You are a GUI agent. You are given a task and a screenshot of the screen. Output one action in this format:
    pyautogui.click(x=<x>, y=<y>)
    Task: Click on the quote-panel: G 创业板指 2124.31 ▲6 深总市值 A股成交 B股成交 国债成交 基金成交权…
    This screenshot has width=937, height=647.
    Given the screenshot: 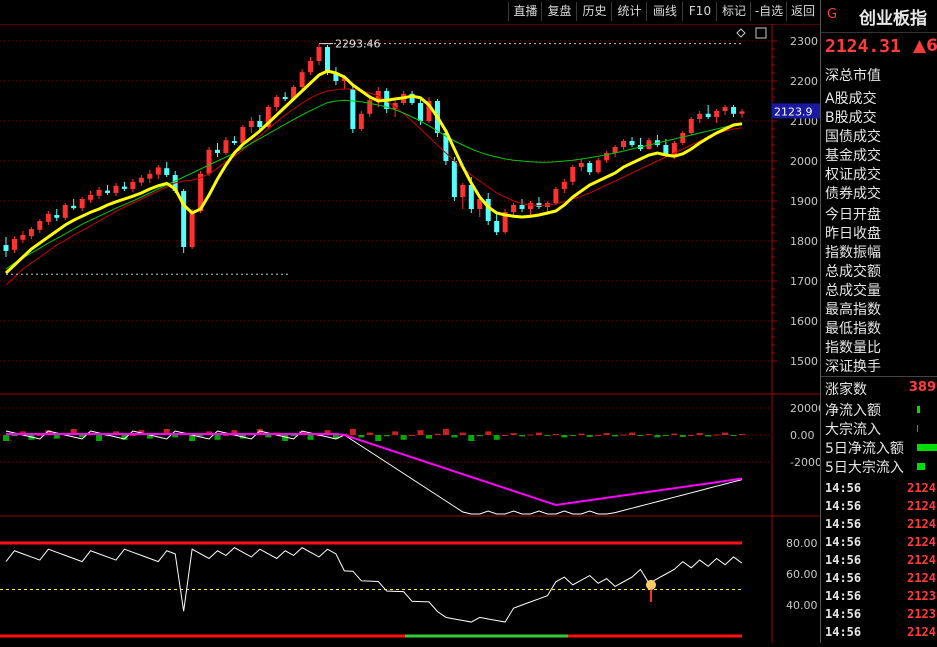 What is the action you would take?
    pyautogui.click(x=878, y=321)
    